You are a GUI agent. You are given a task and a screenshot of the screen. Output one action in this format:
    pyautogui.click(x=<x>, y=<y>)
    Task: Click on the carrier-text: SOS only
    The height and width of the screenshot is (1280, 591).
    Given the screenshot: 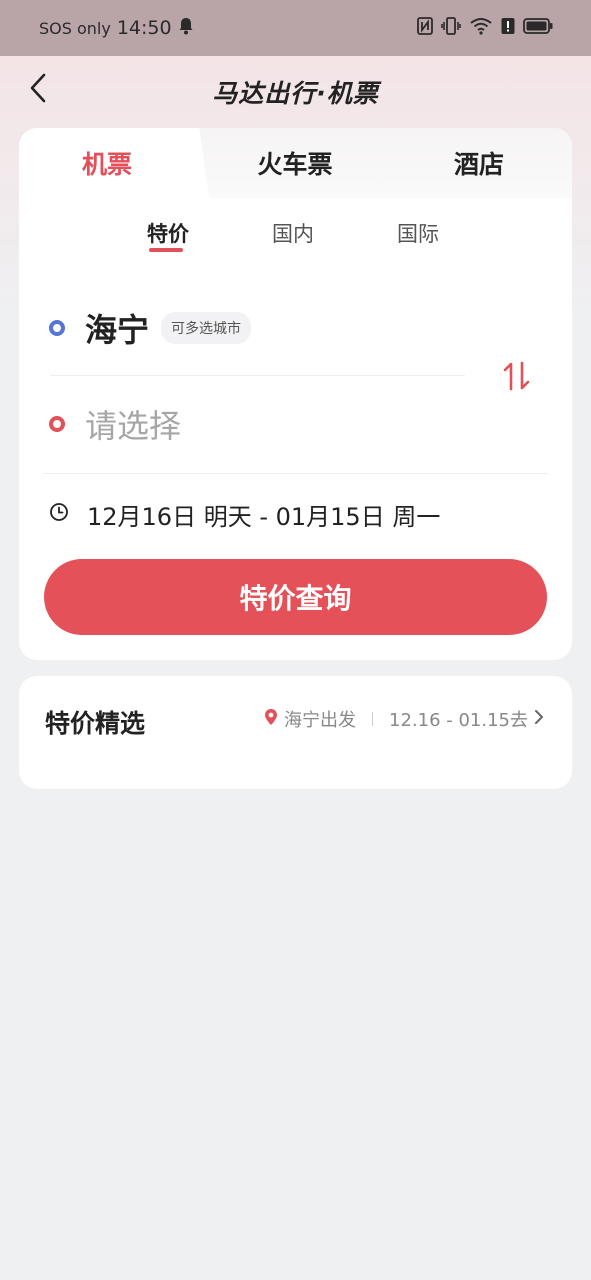 What is the action you would take?
    pyautogui.click(x=75, y=28)
    